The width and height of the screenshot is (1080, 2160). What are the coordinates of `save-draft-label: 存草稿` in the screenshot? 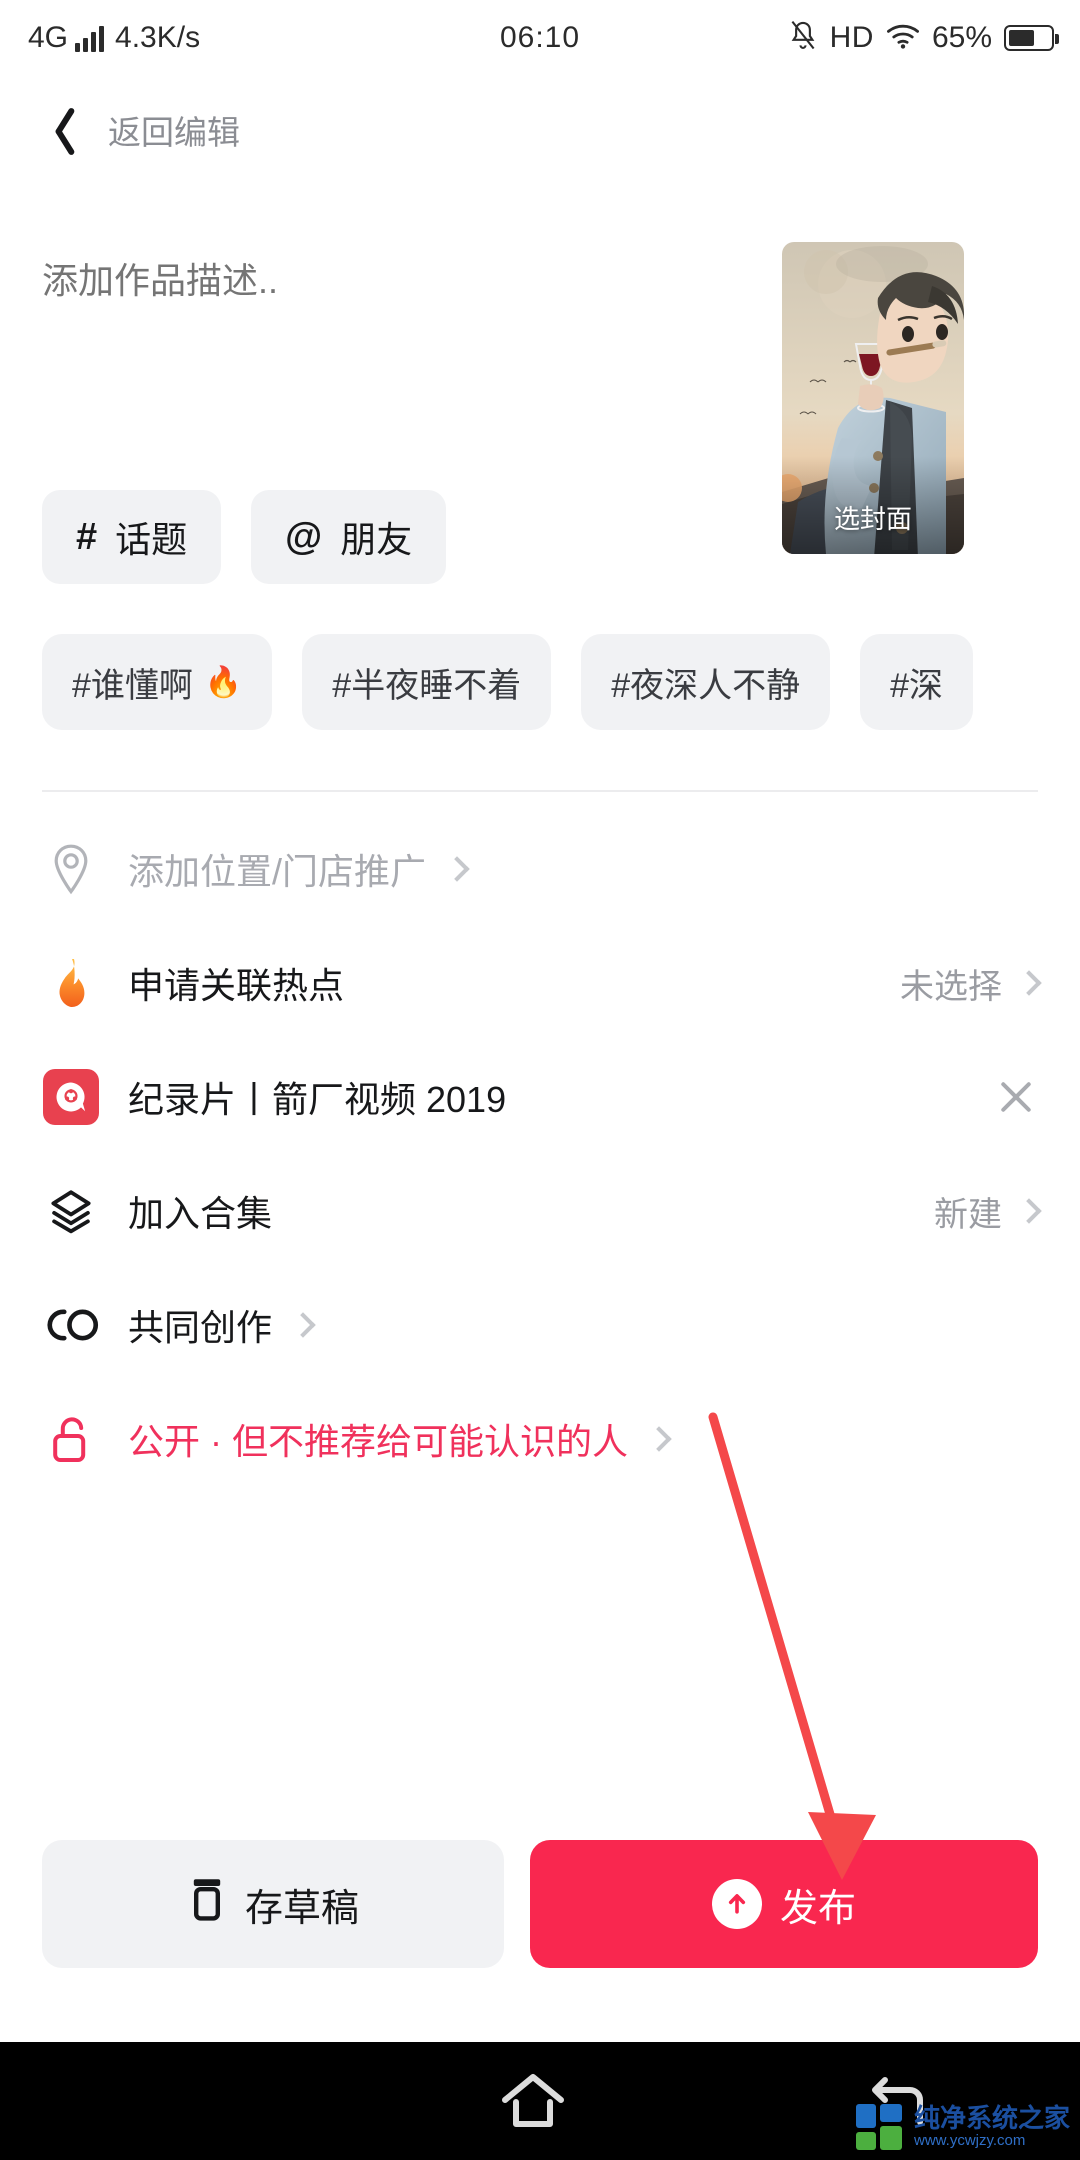 It's located at (301, 1908).